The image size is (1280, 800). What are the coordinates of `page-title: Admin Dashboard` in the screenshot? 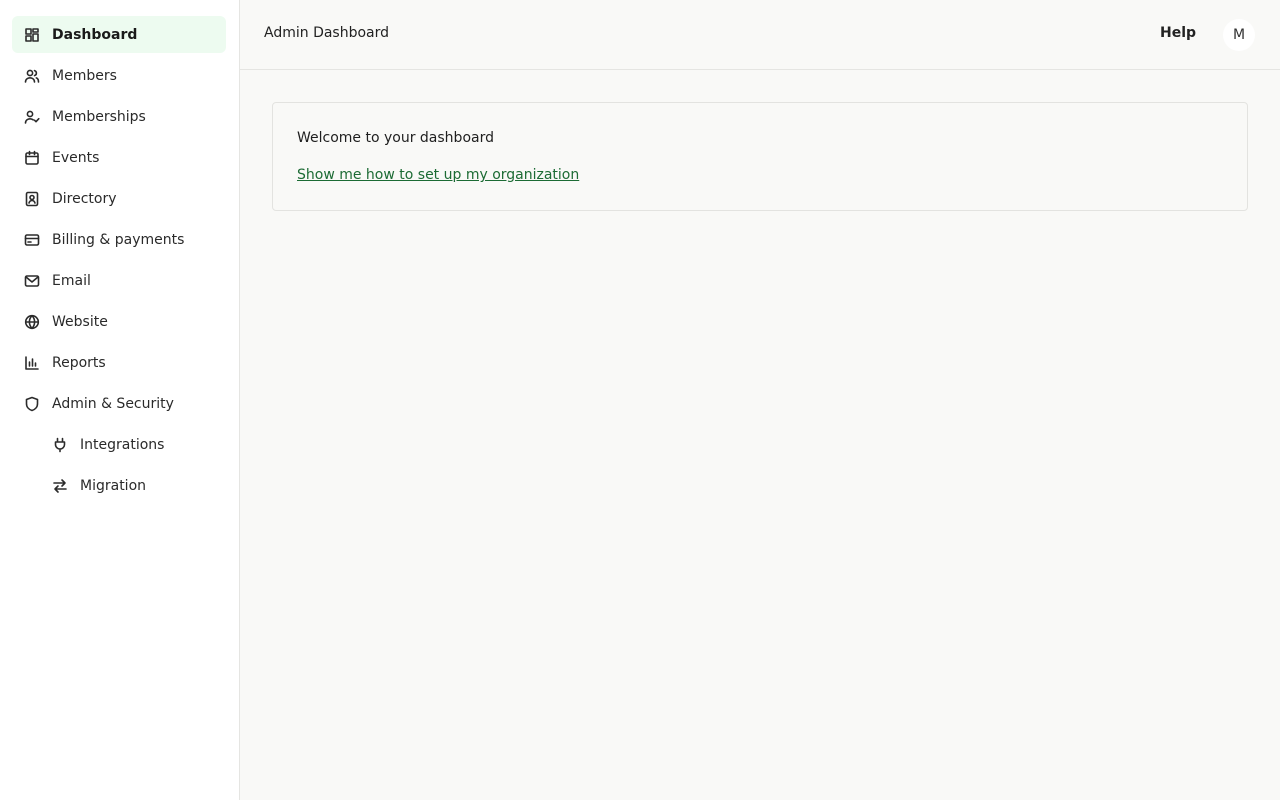 It's located at (327, 33).